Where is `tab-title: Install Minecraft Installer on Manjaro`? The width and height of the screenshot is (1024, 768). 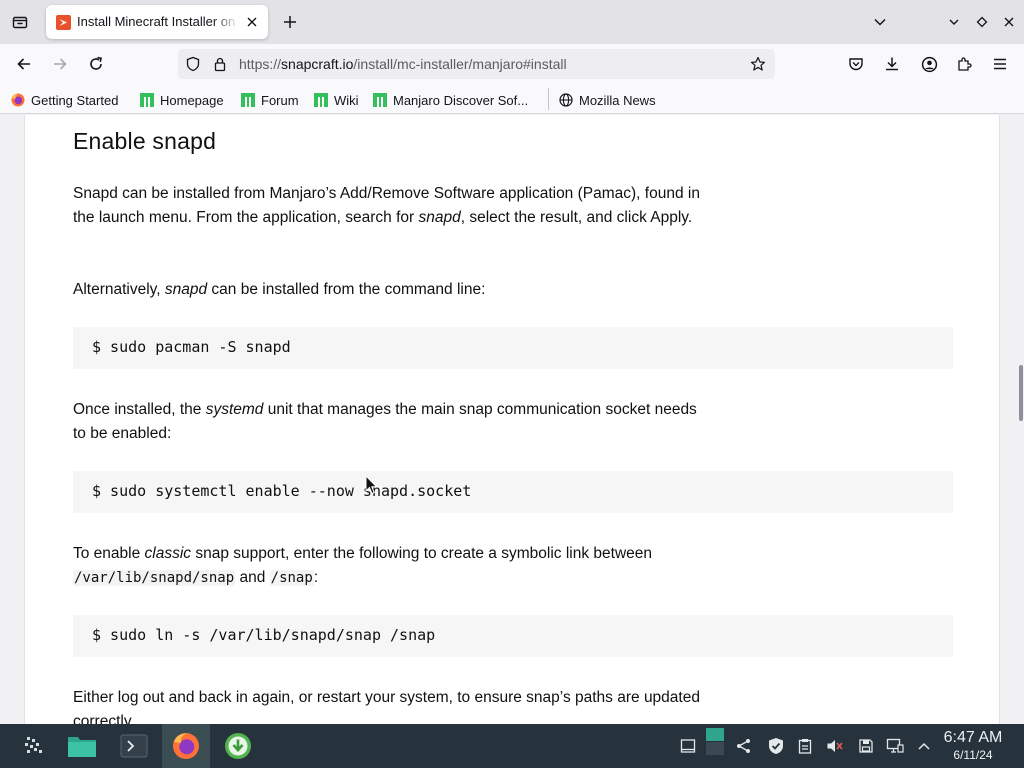 tab-title: Install Minecraft Installer on Manjaro is located at coordinates (158, 21).